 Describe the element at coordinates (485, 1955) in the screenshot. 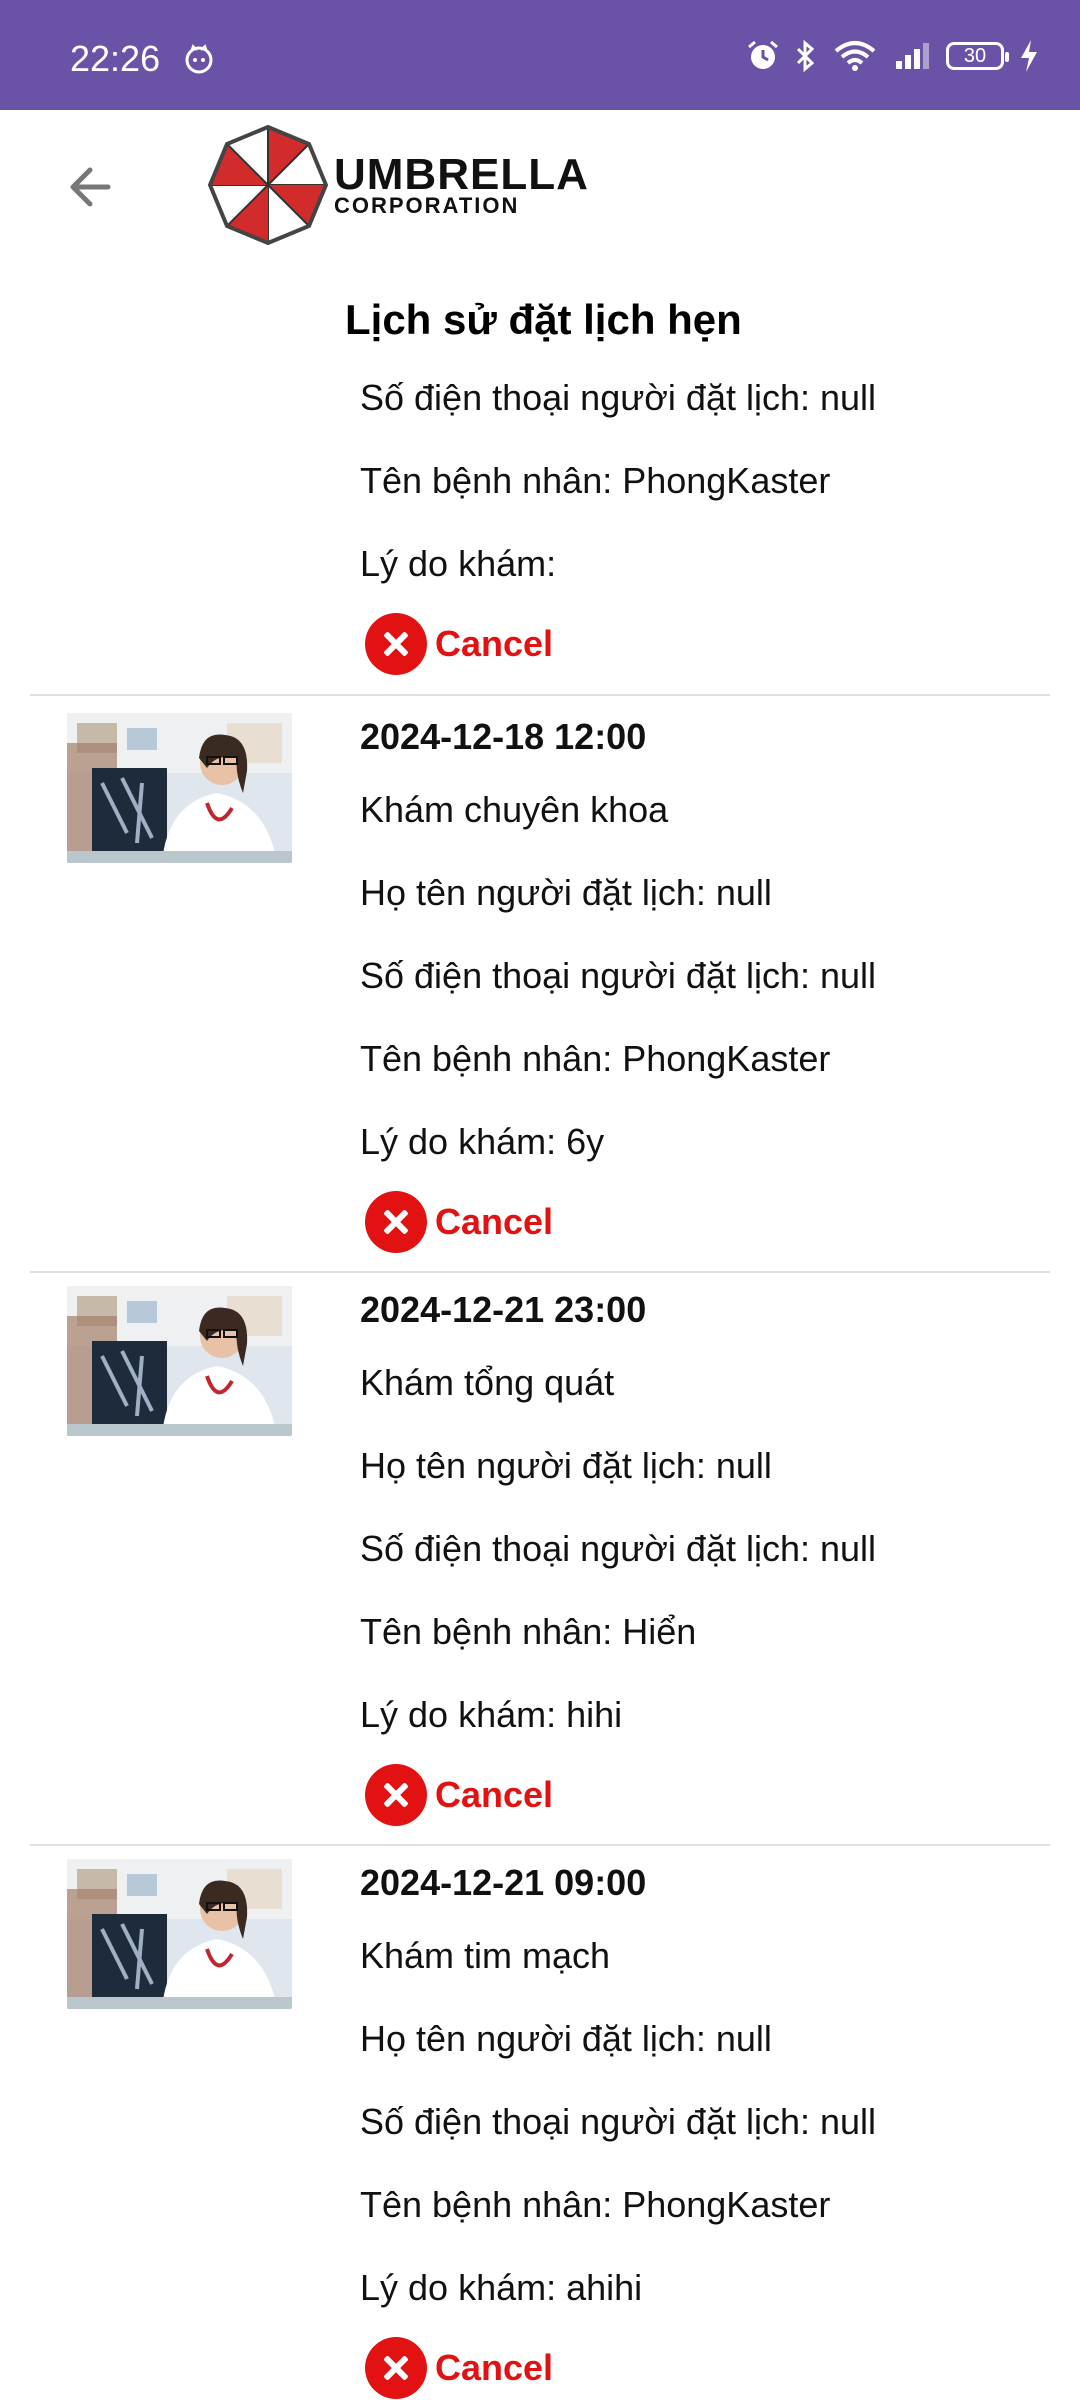

I see `appointment-service: Khám tim mạch` at that location.